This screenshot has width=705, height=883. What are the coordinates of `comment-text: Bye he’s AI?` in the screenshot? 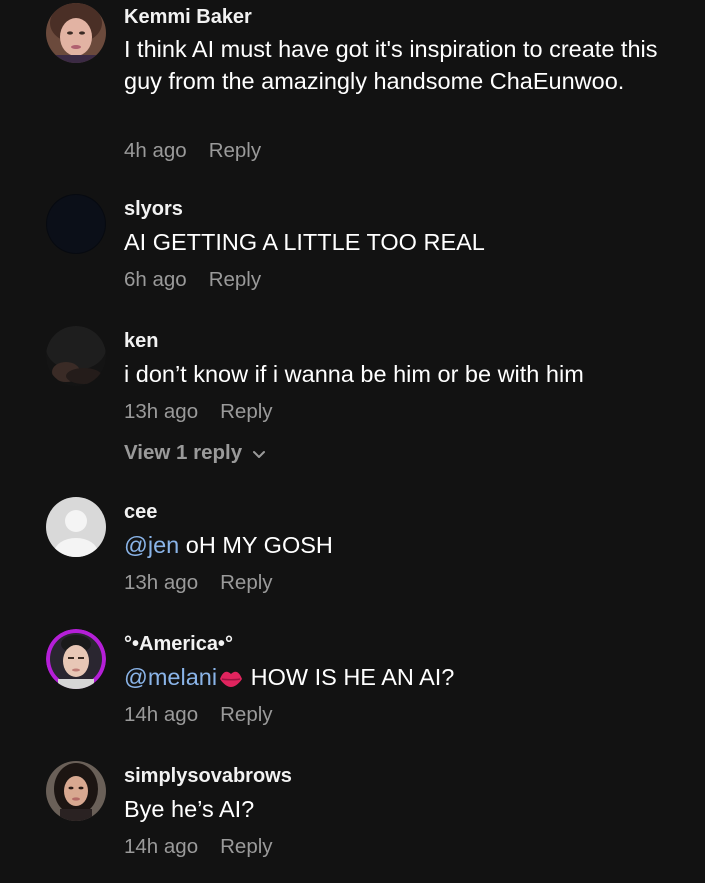 It's located at (189, 809).